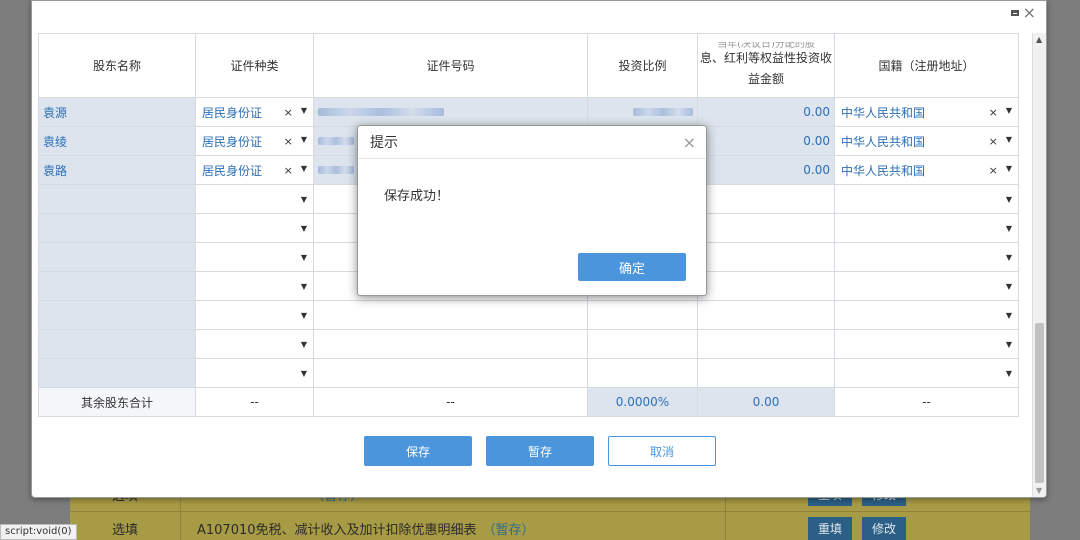 This screenshot has width=1080, height=540. What do you see at coordinates (1039, 490) in the screenshot?
I see `scroll-down-icon: ▼` at bounding box center [1039, 490].